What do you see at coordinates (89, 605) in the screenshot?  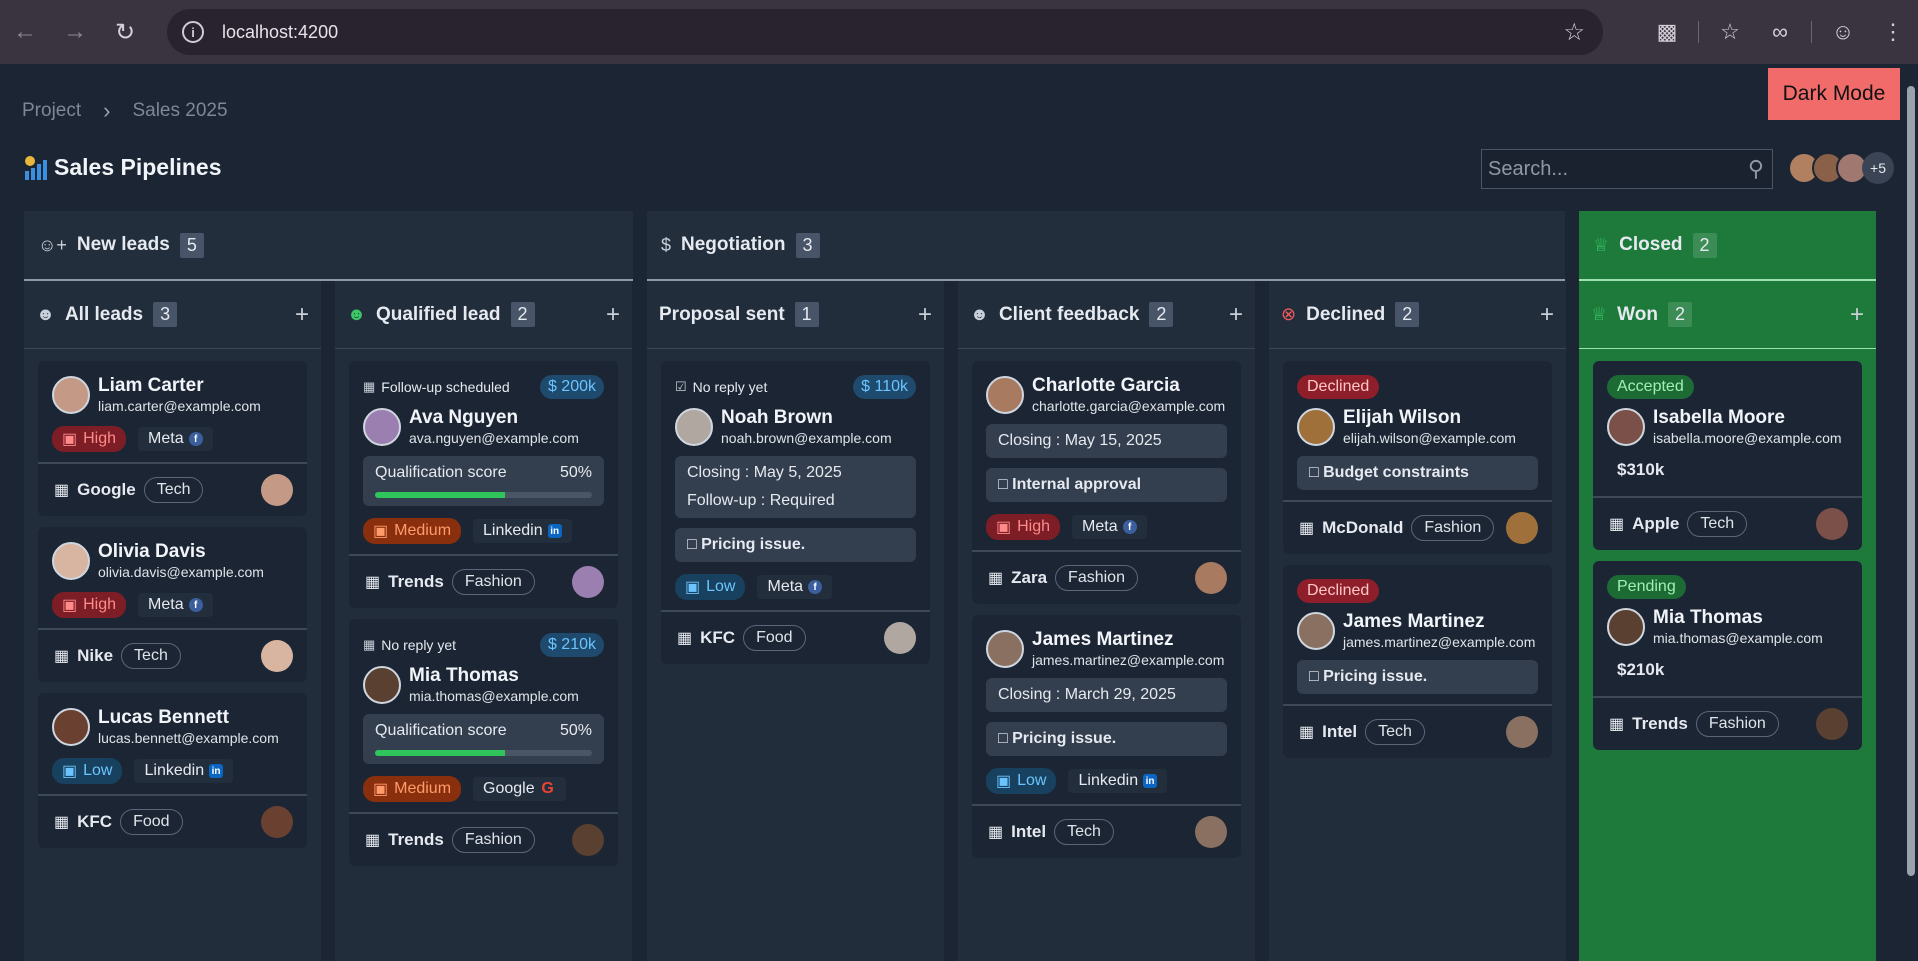 I see `priority-badge: ▣ High` at bounding box center [89, 605].